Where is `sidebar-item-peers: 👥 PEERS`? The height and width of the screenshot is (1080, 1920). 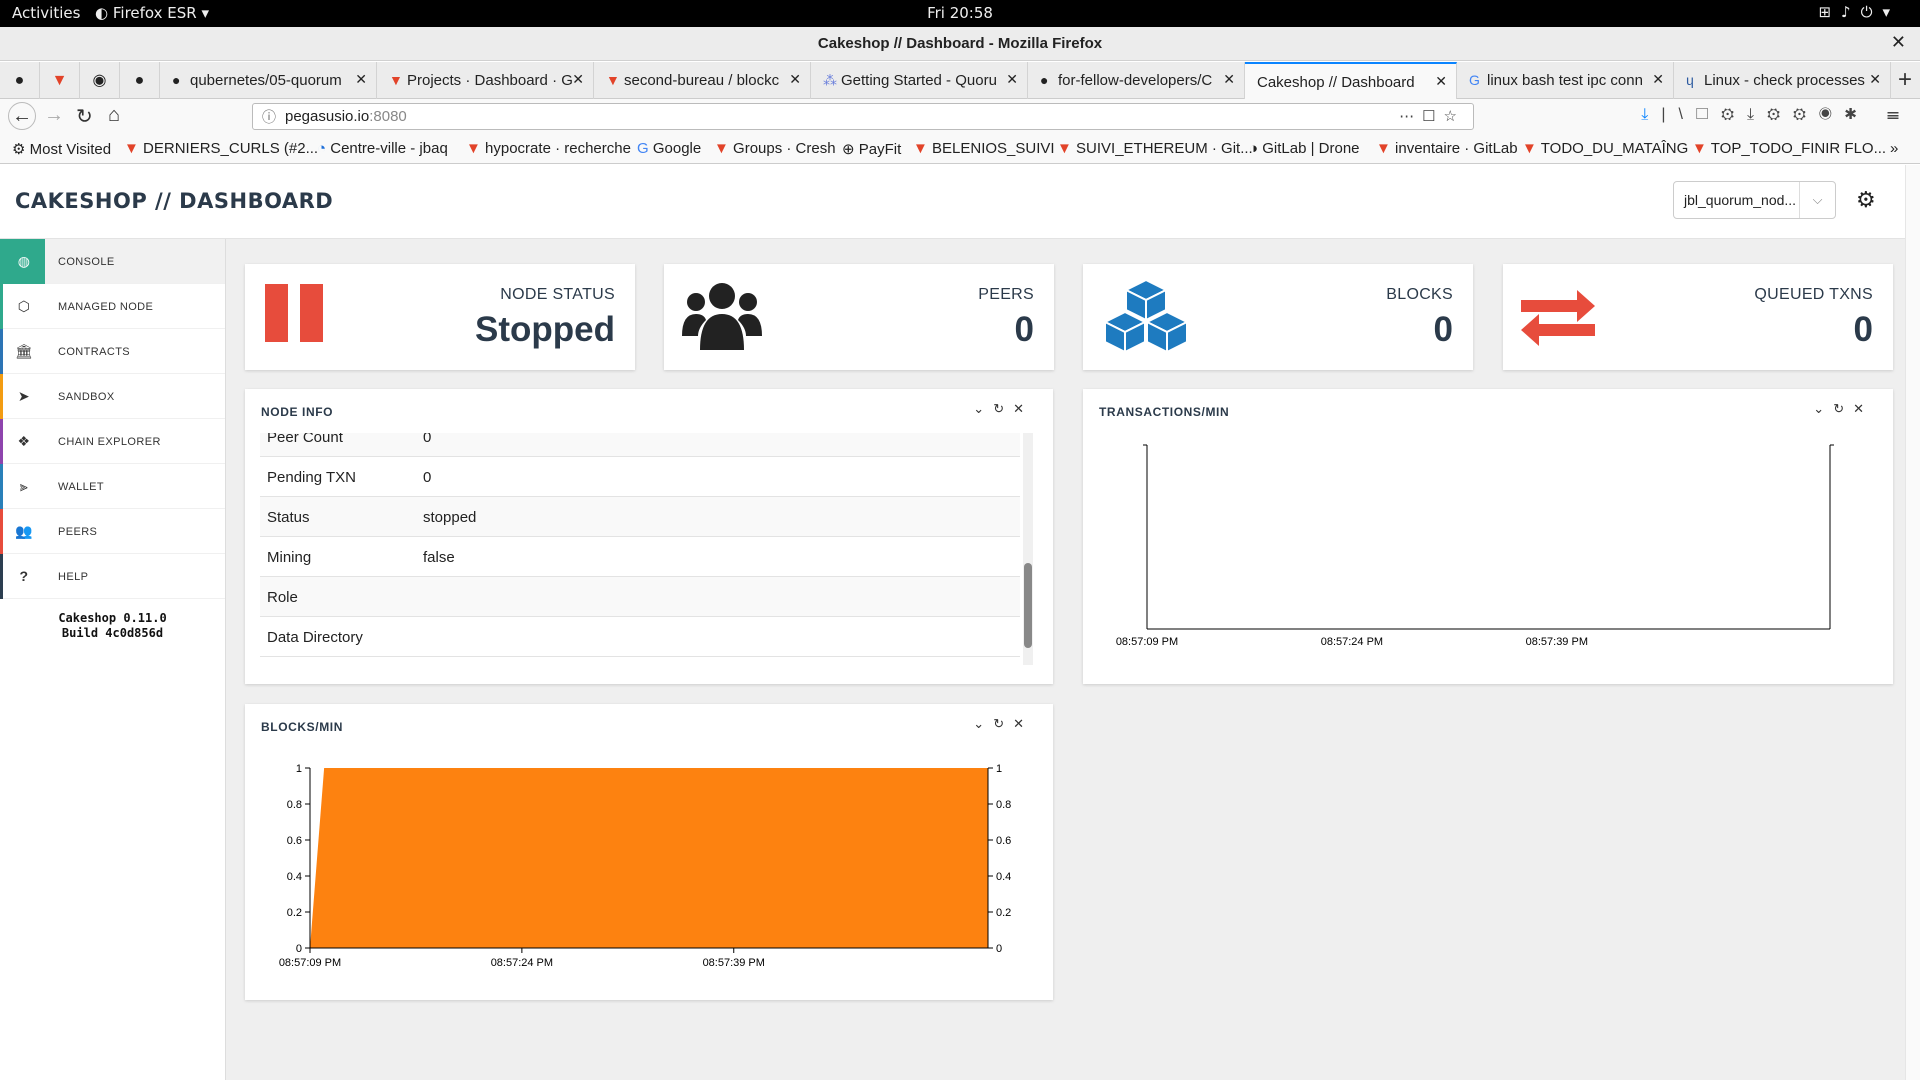
sidebar-item-peers: 👥 PEERS is located at coordinates (112, 531).